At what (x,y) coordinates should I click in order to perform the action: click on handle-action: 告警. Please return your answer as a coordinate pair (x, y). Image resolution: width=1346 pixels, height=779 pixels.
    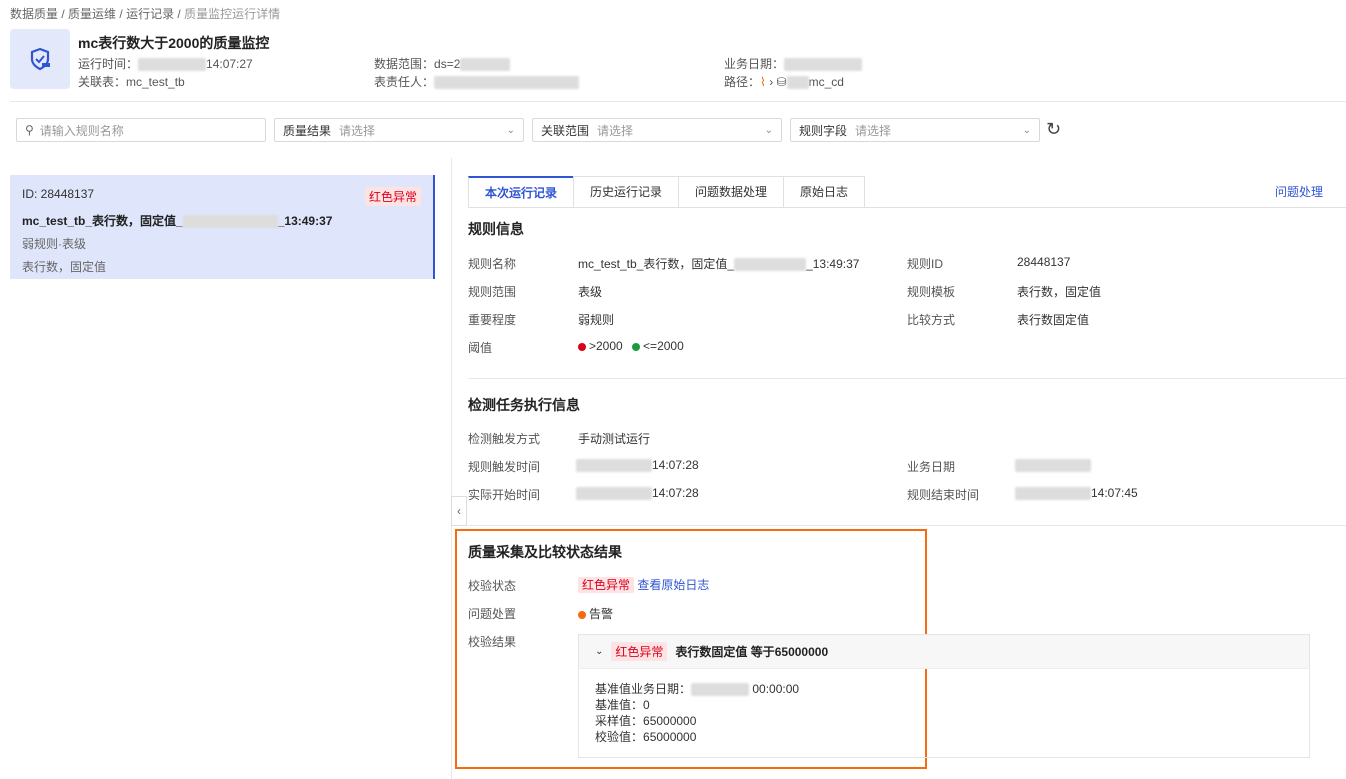
    Looking at the image, I should click on (601, 614).